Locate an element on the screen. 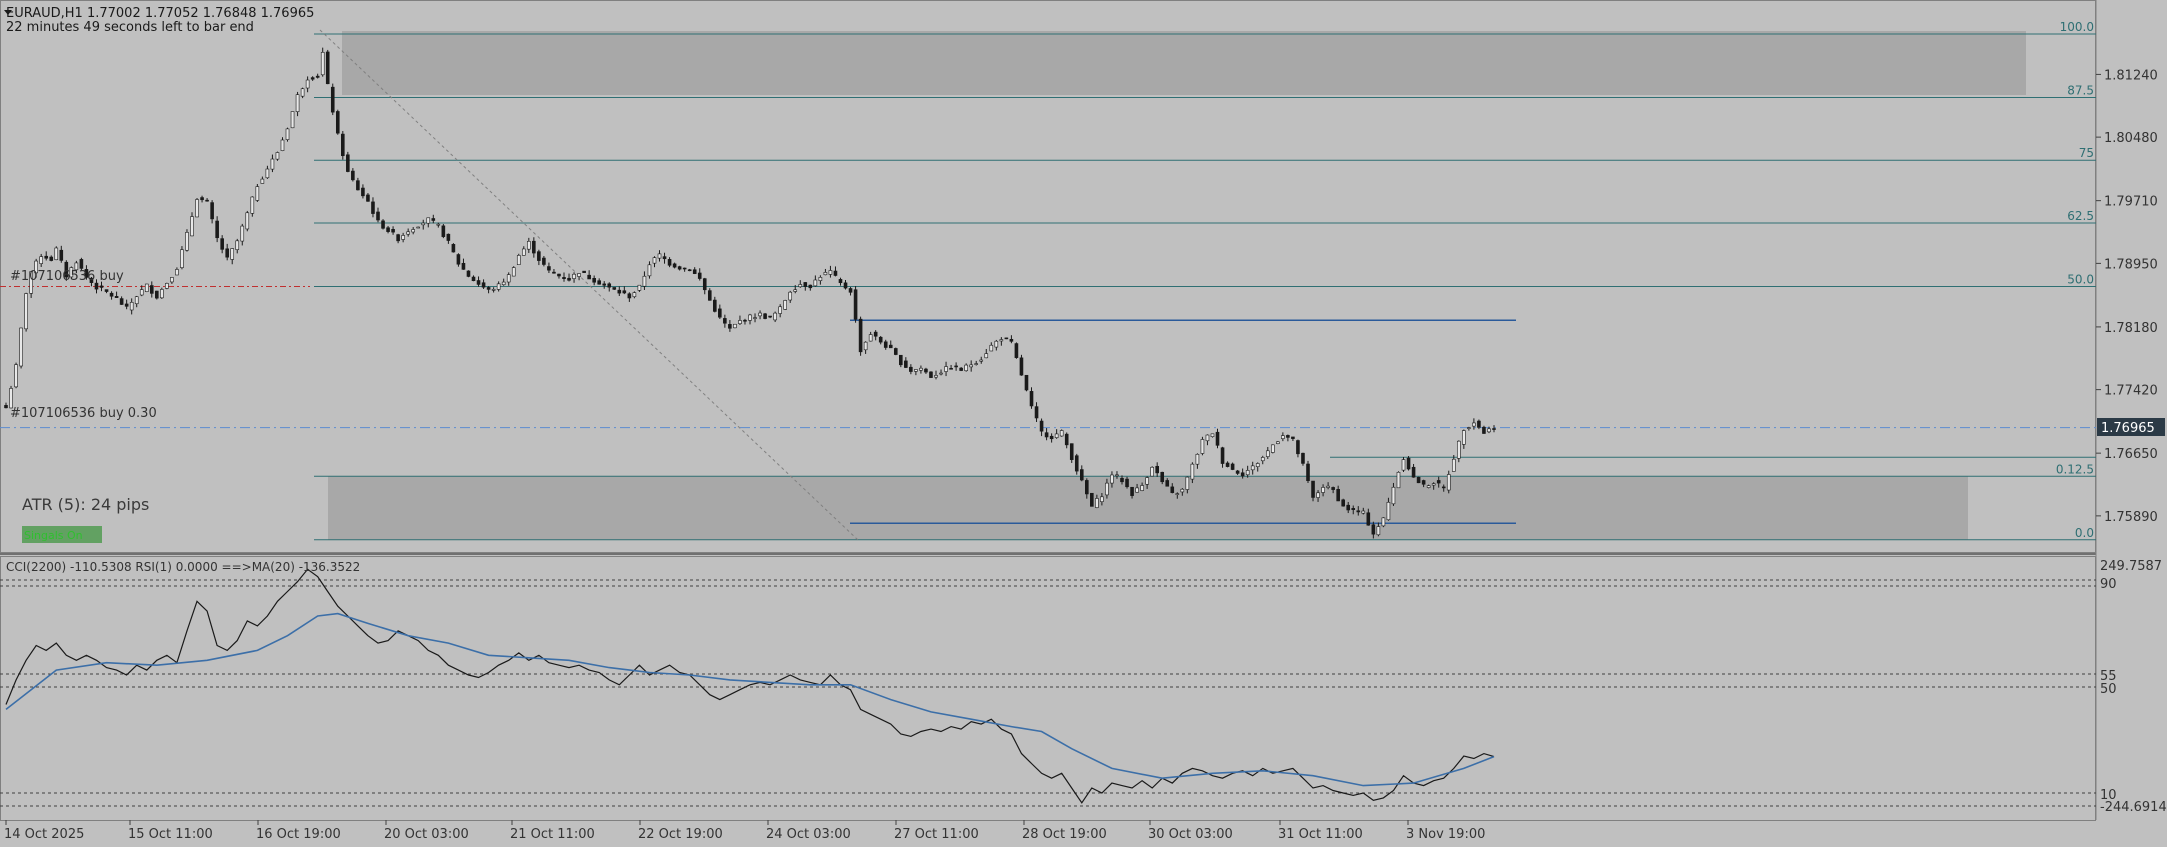  price-tick-label: 1.76650 is located at coordinates (2131, 454).